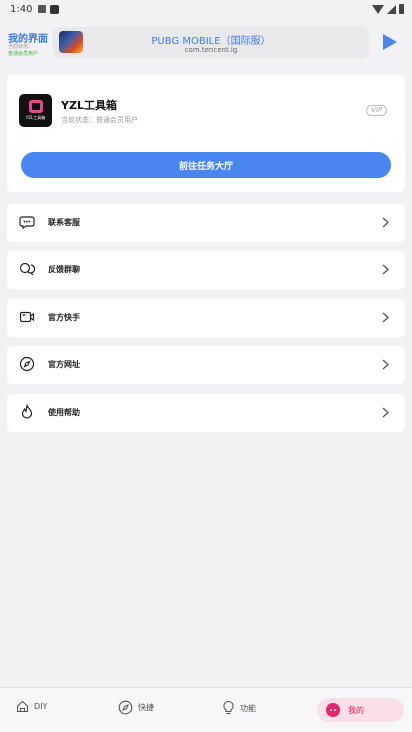 The width and height of the screenshot is (412, 732). Describe the element at coordinates (23, 54) in the screenshot. I see `member-status: 普通会员用户` at that location.